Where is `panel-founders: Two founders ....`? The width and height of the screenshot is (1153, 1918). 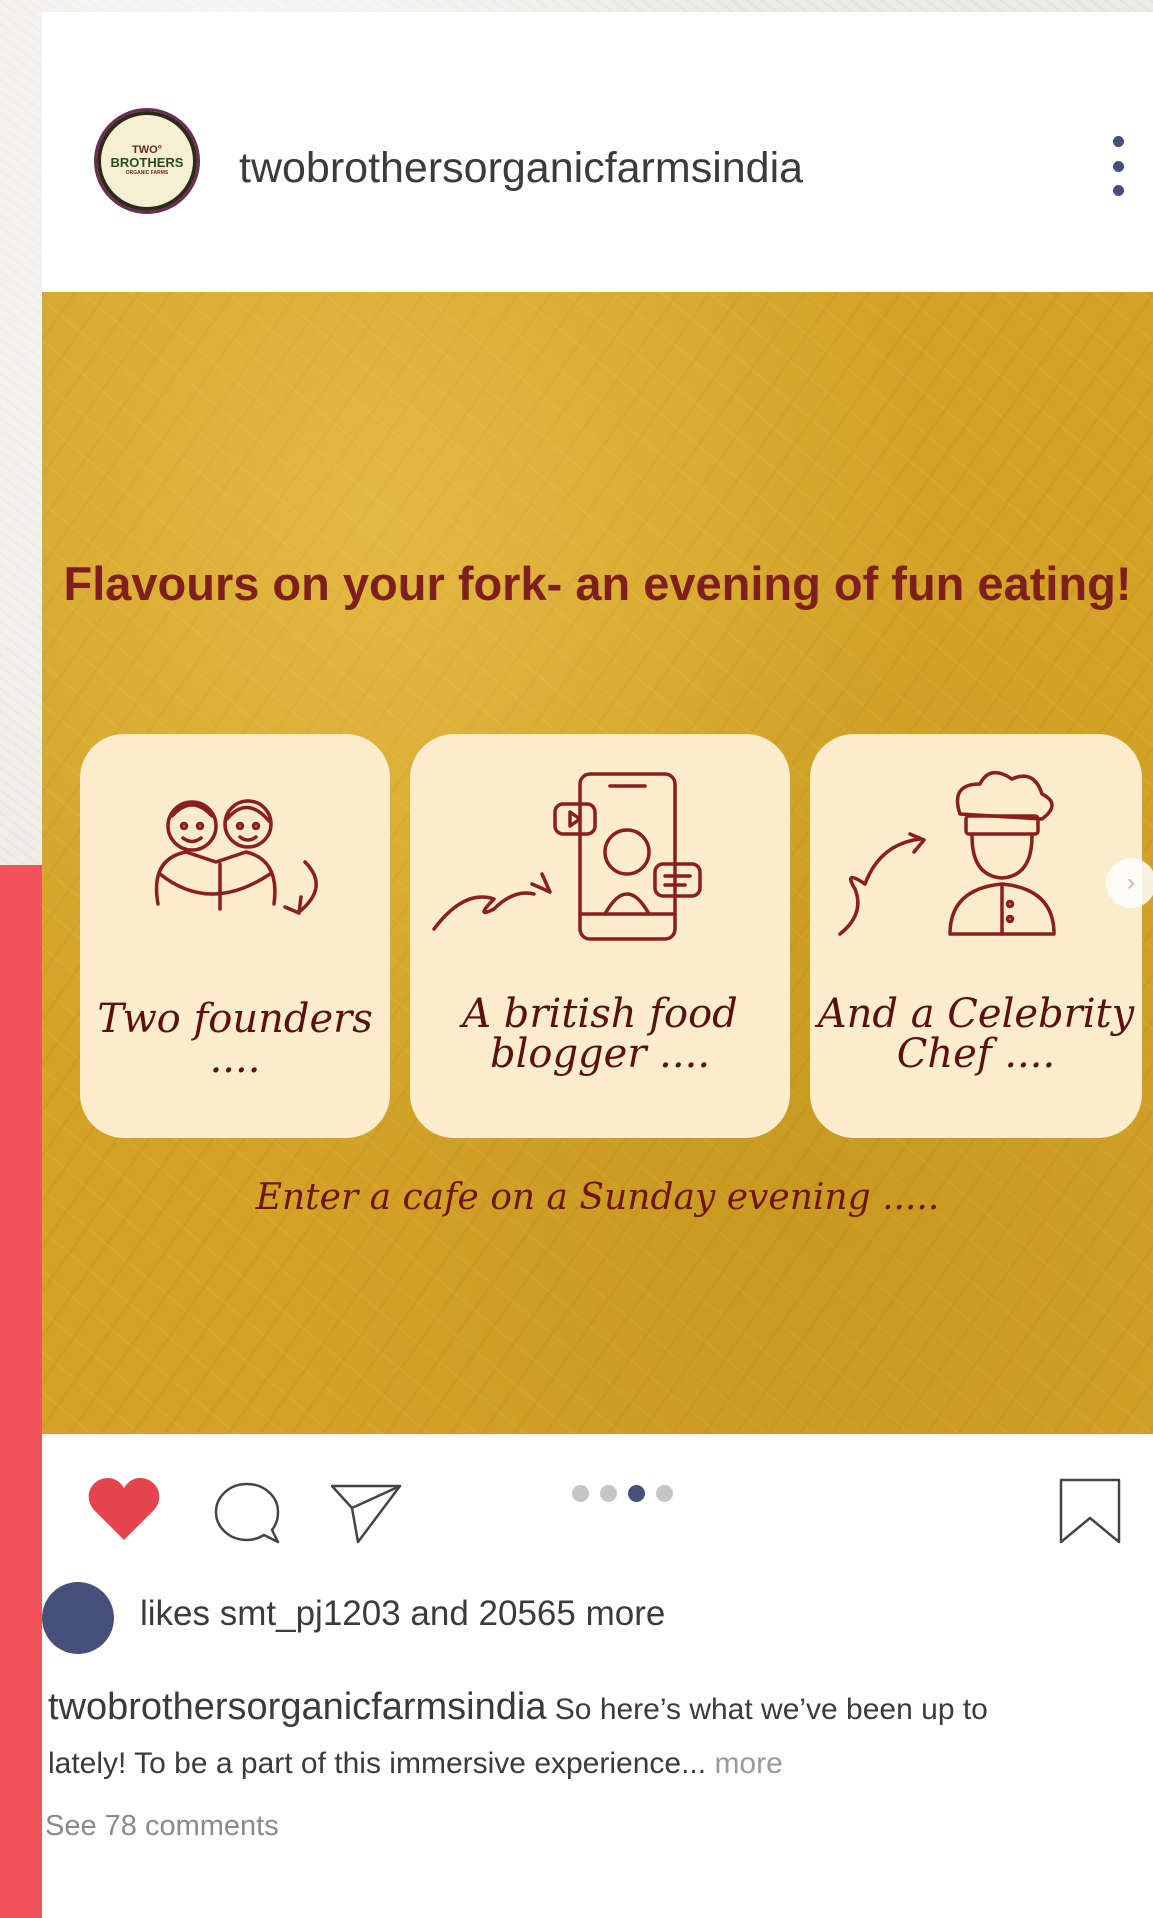 panel-founders: Two founders .... is located at coordinates (235, 936).